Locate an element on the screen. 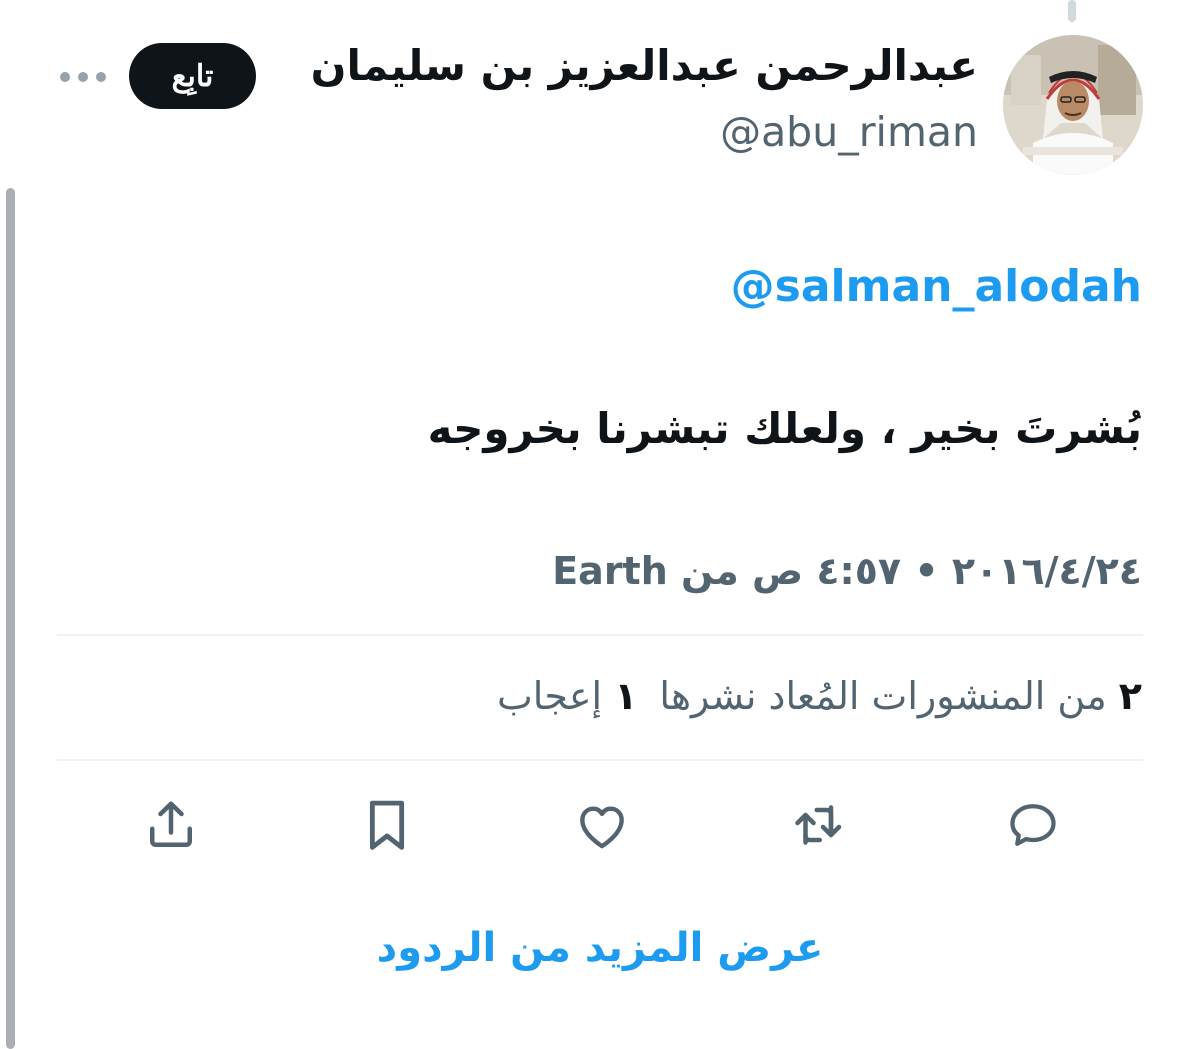 The height and width of the screenshot is (1049, 1200). follow-button: تابِع is located at coordinates (192, 76).